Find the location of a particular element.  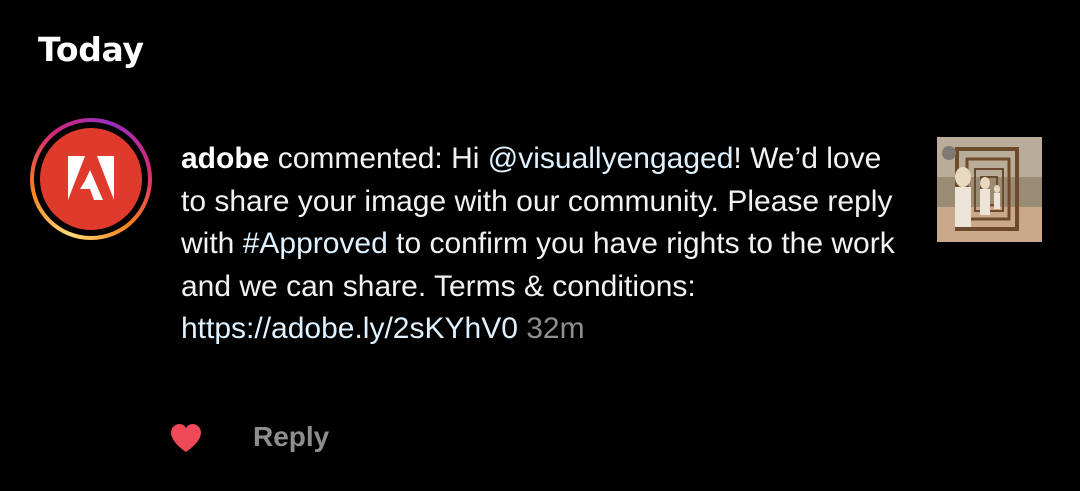

mention-link: @visuallyengaged is located at coordinates (611, 158).